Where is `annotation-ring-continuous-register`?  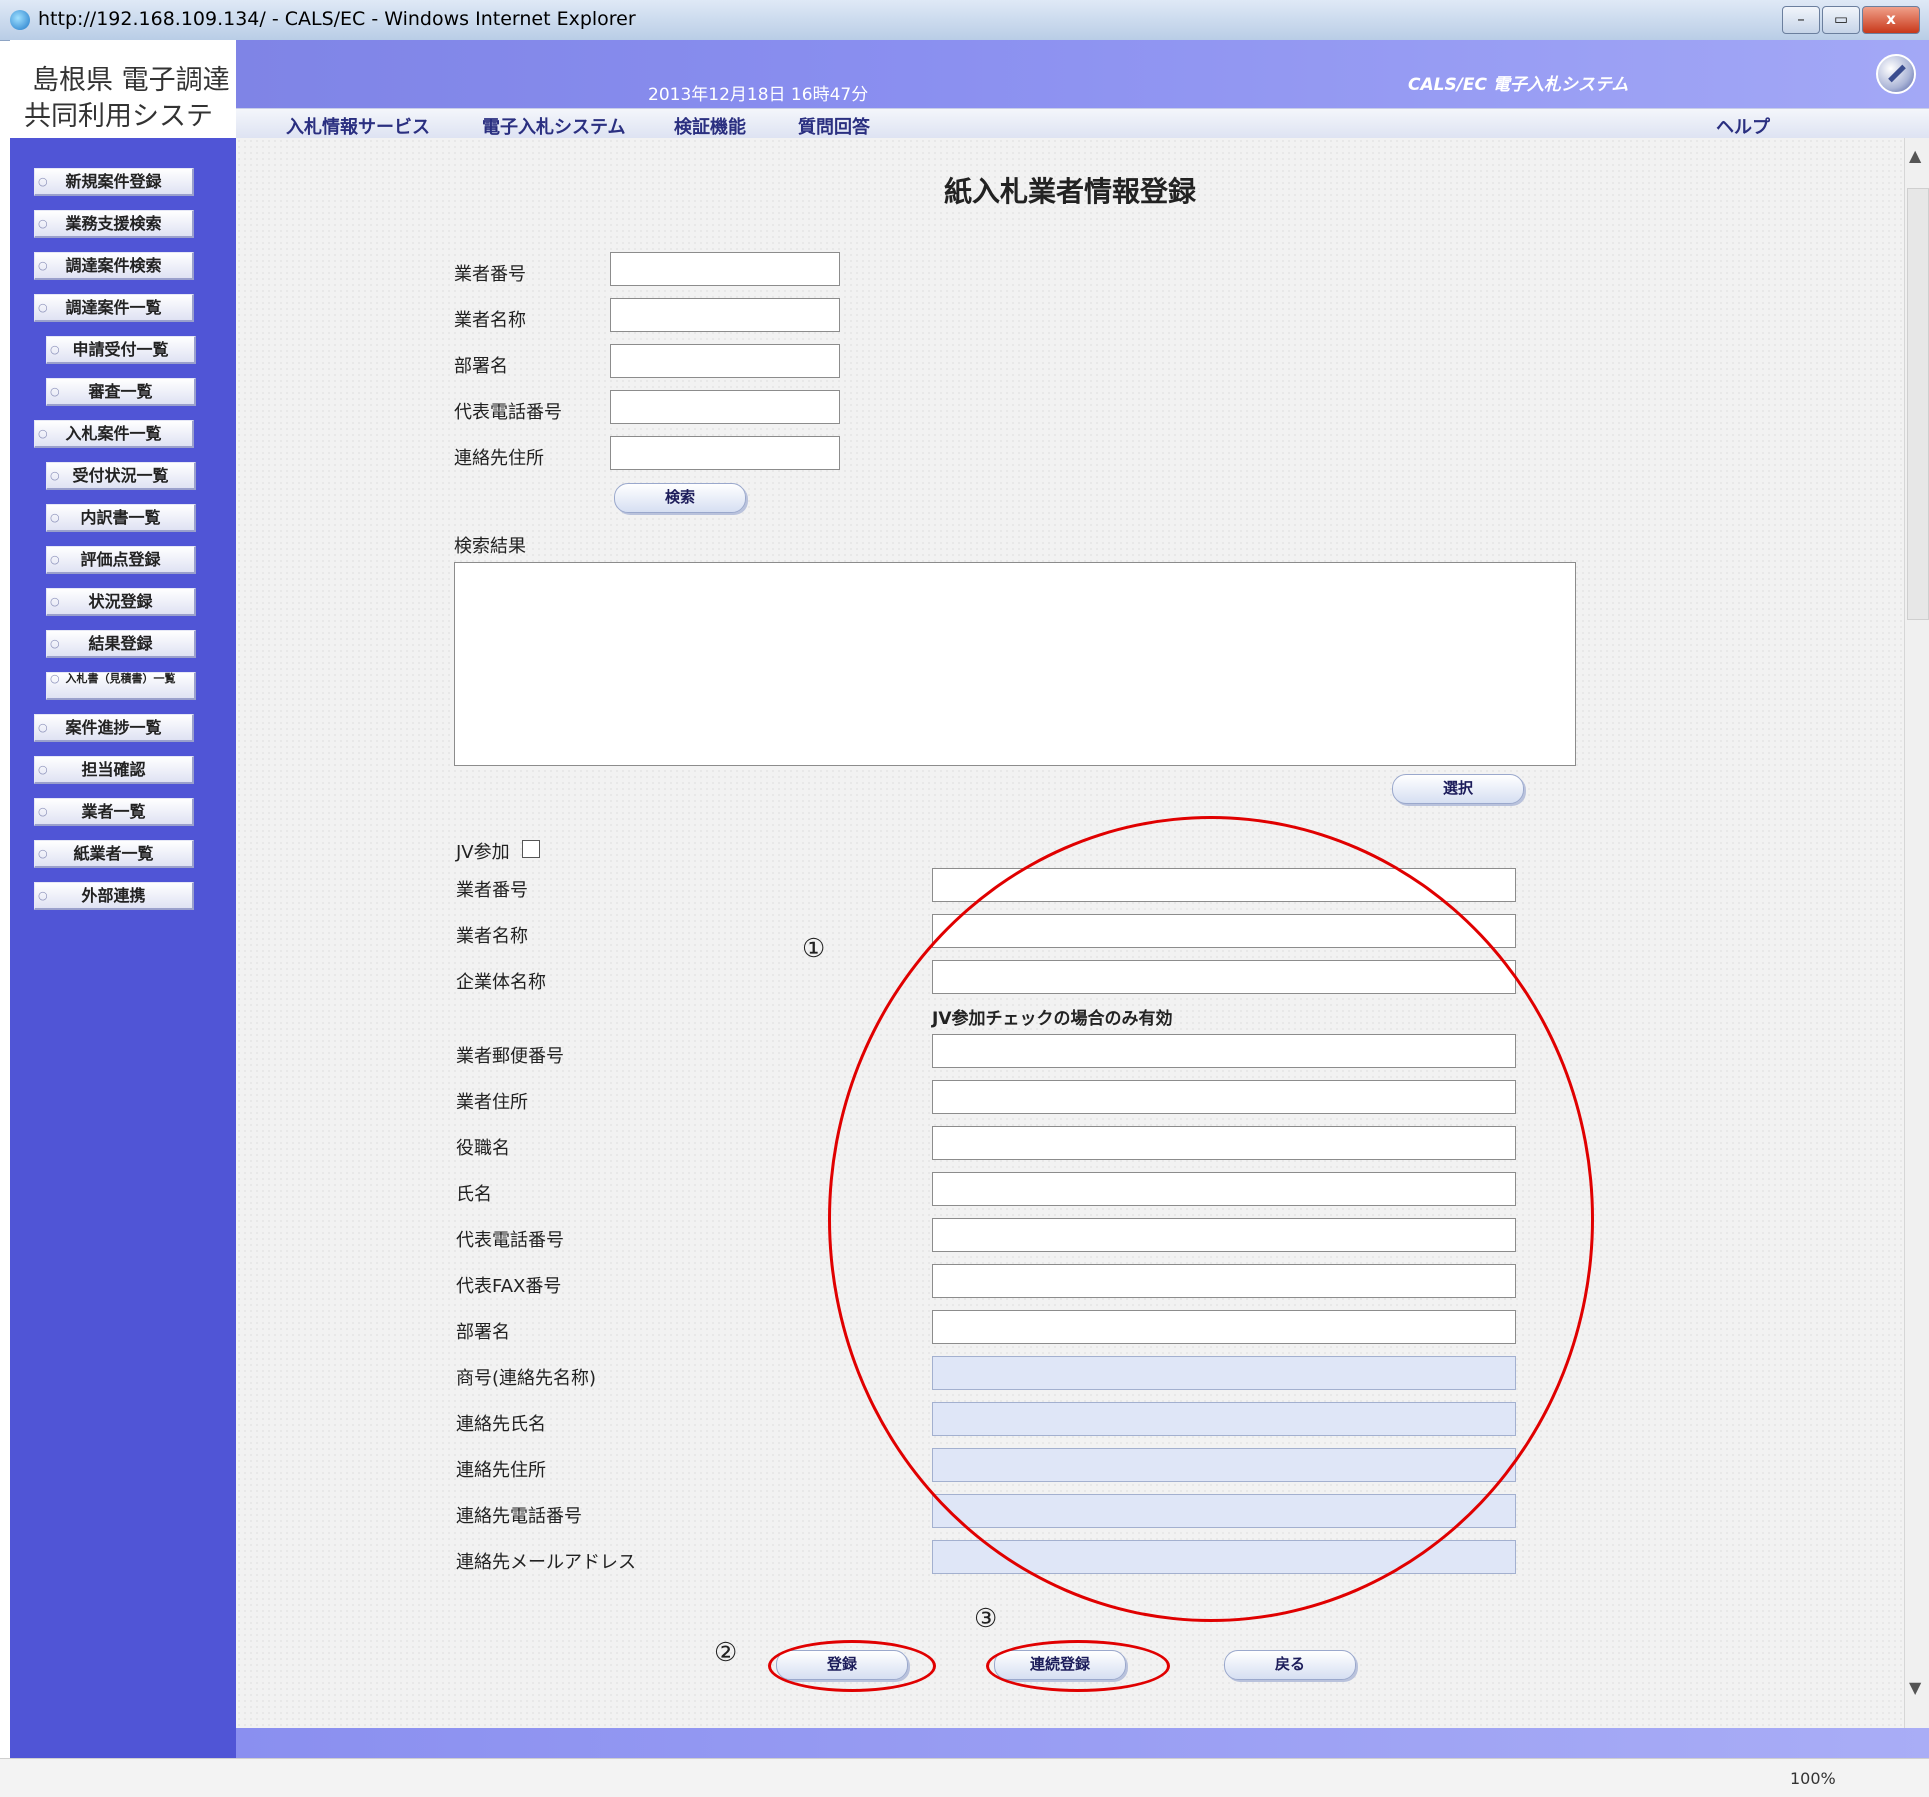
annotation-ring-continuous-register is located at coordinates (1078, 1666).